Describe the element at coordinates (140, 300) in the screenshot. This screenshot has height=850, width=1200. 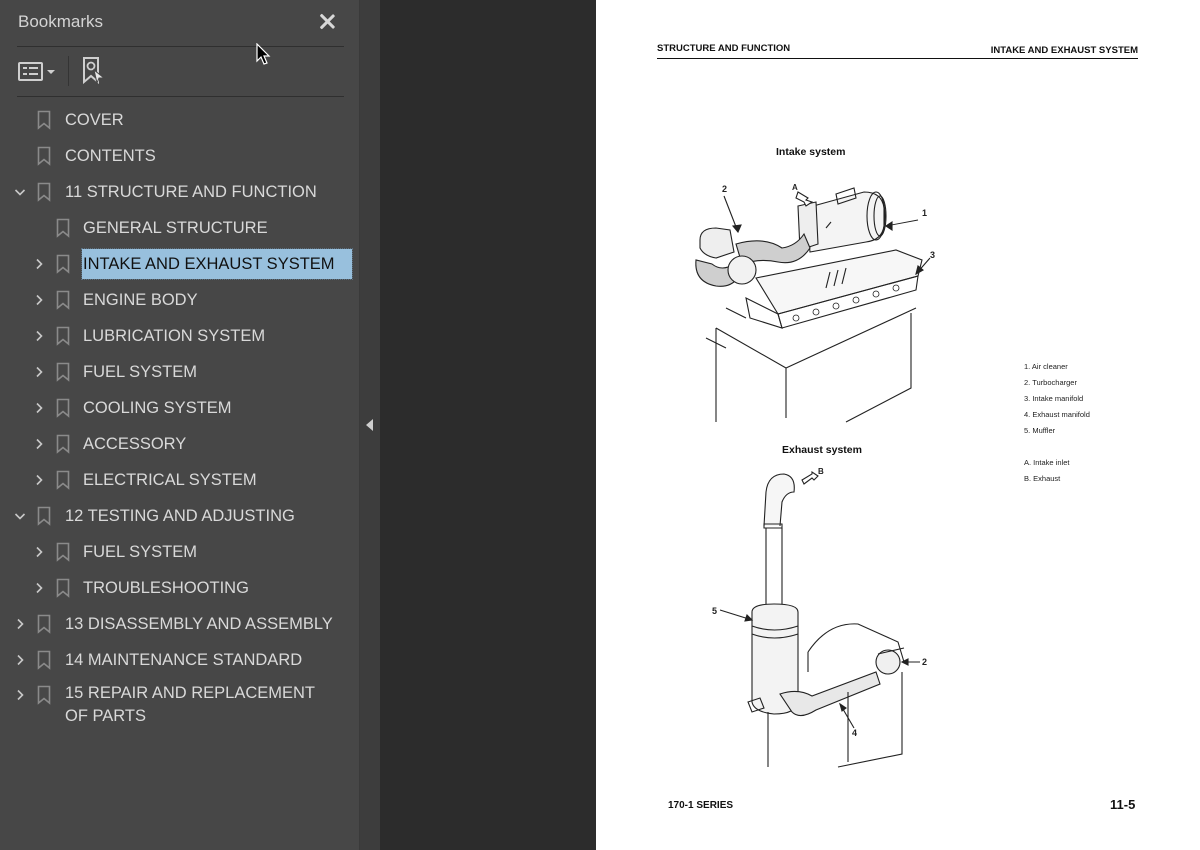
I see `bookmark-label: ENGINE BODY` at that location.